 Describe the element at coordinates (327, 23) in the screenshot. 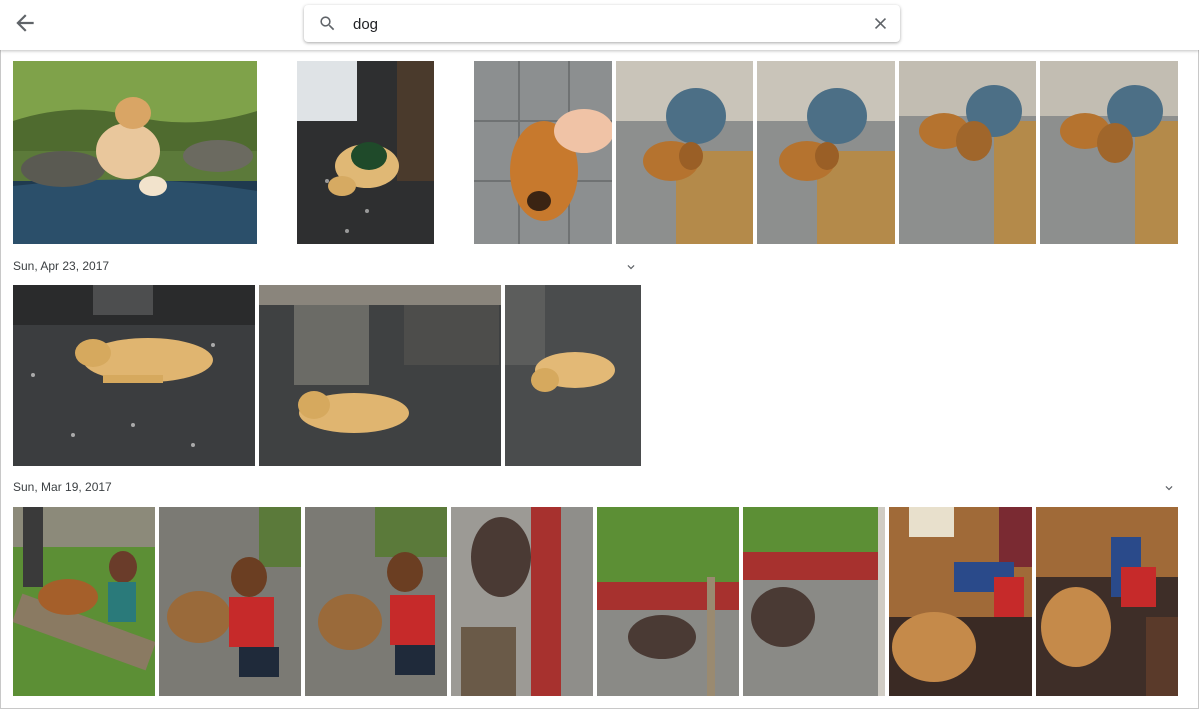

I see `search-icon` at that location.